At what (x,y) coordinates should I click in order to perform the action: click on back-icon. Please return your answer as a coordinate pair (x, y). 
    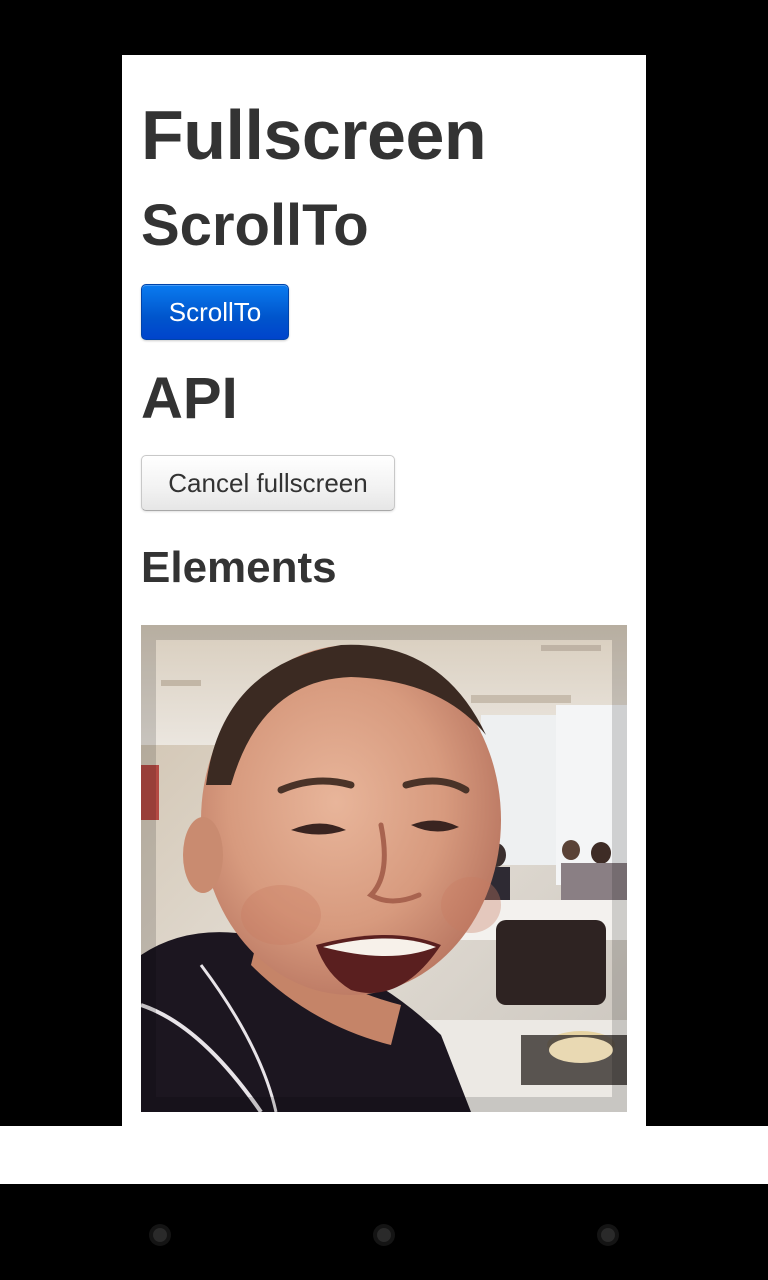
    Looking at the image, I should click on (160, 1235).